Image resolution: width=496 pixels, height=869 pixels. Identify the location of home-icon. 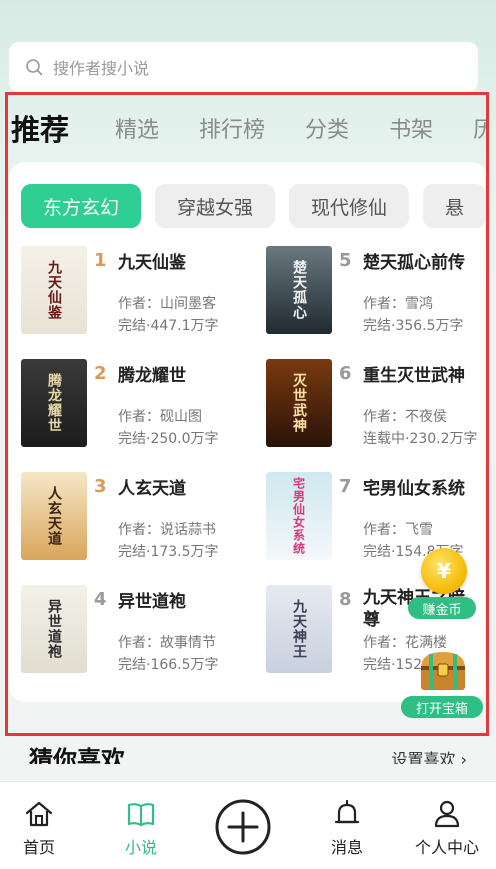
(39, 814).